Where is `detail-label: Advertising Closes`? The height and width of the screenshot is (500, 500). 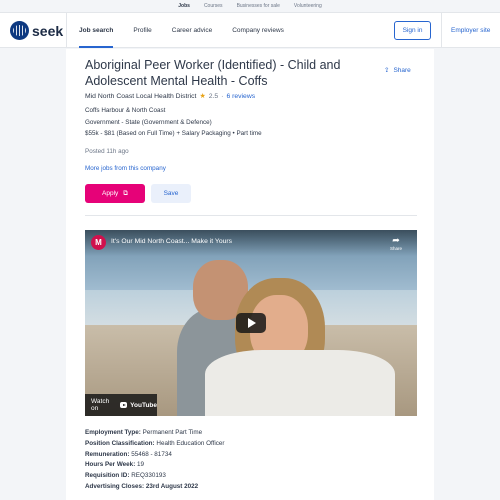 detail-label: Advertising Closes is located at coordinates (114, 486).